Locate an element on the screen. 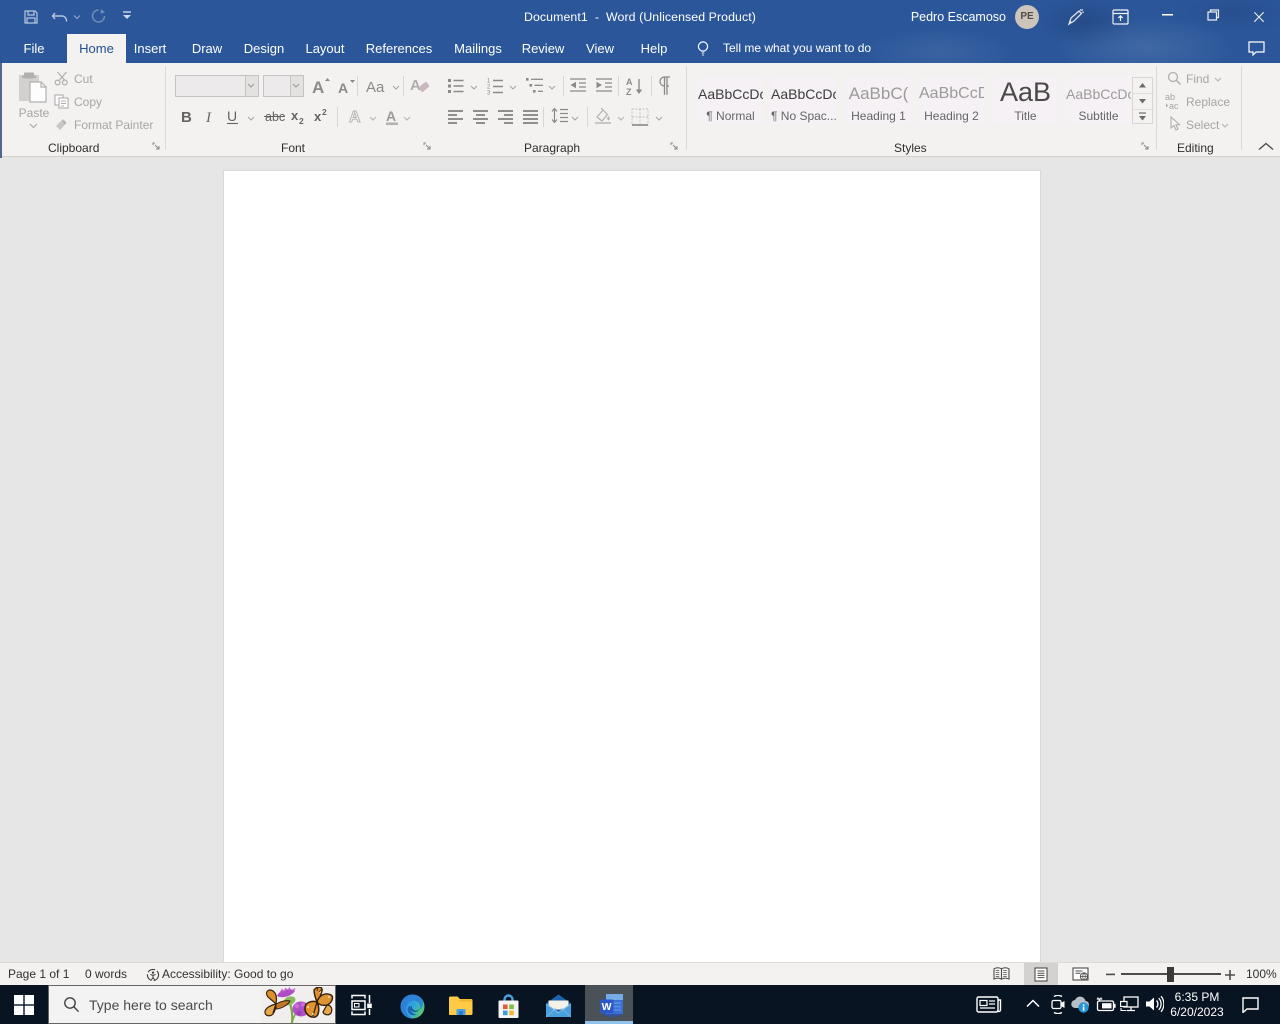 This screenshot has height=1024, width=1280. svg-text: I is located at coordinates (208, 117).